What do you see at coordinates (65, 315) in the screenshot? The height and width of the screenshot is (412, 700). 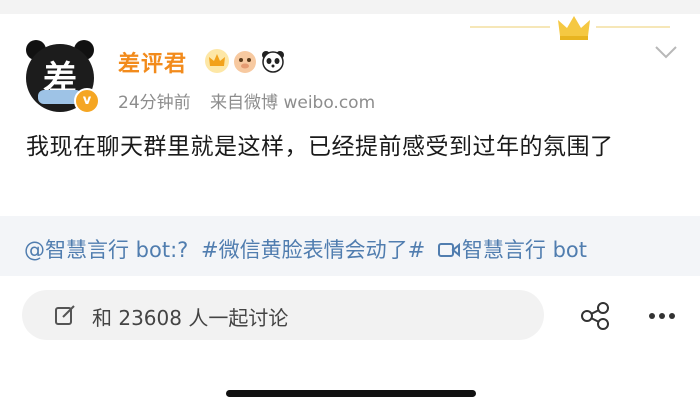 I see `edit-icon` at bounding box center [65, 315].